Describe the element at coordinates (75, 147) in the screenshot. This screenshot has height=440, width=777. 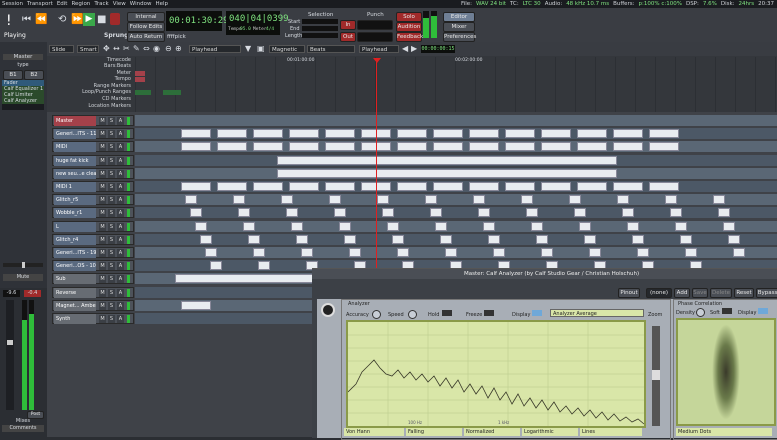
I see `track-name: MIDI` at that location.